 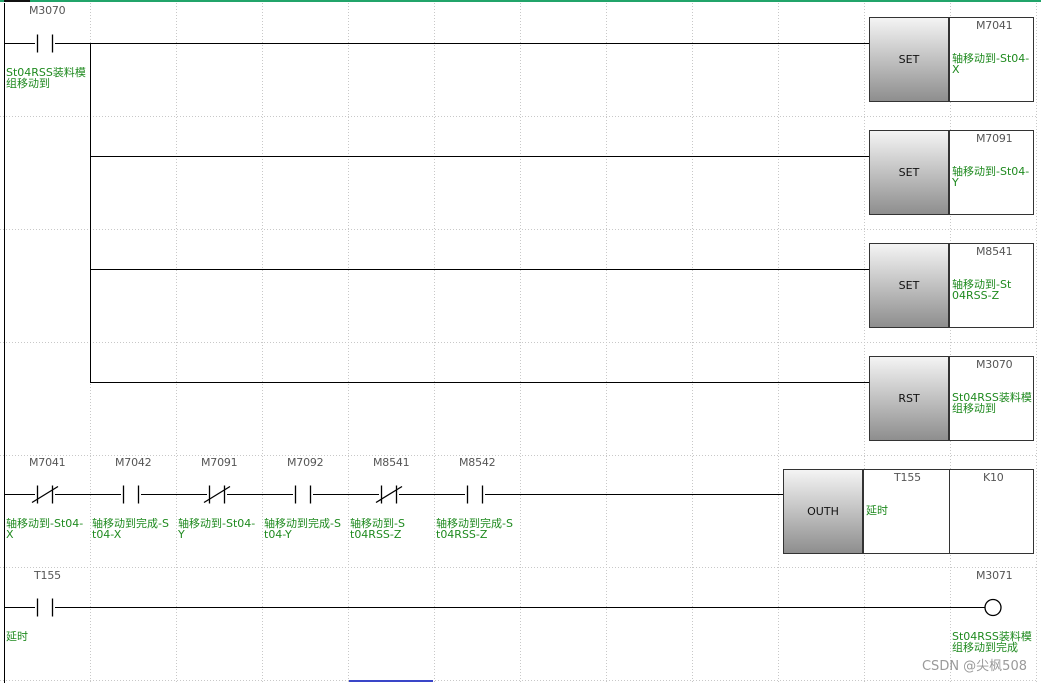 I want to click on output-coil-symbol, so click(x=993, y=607).